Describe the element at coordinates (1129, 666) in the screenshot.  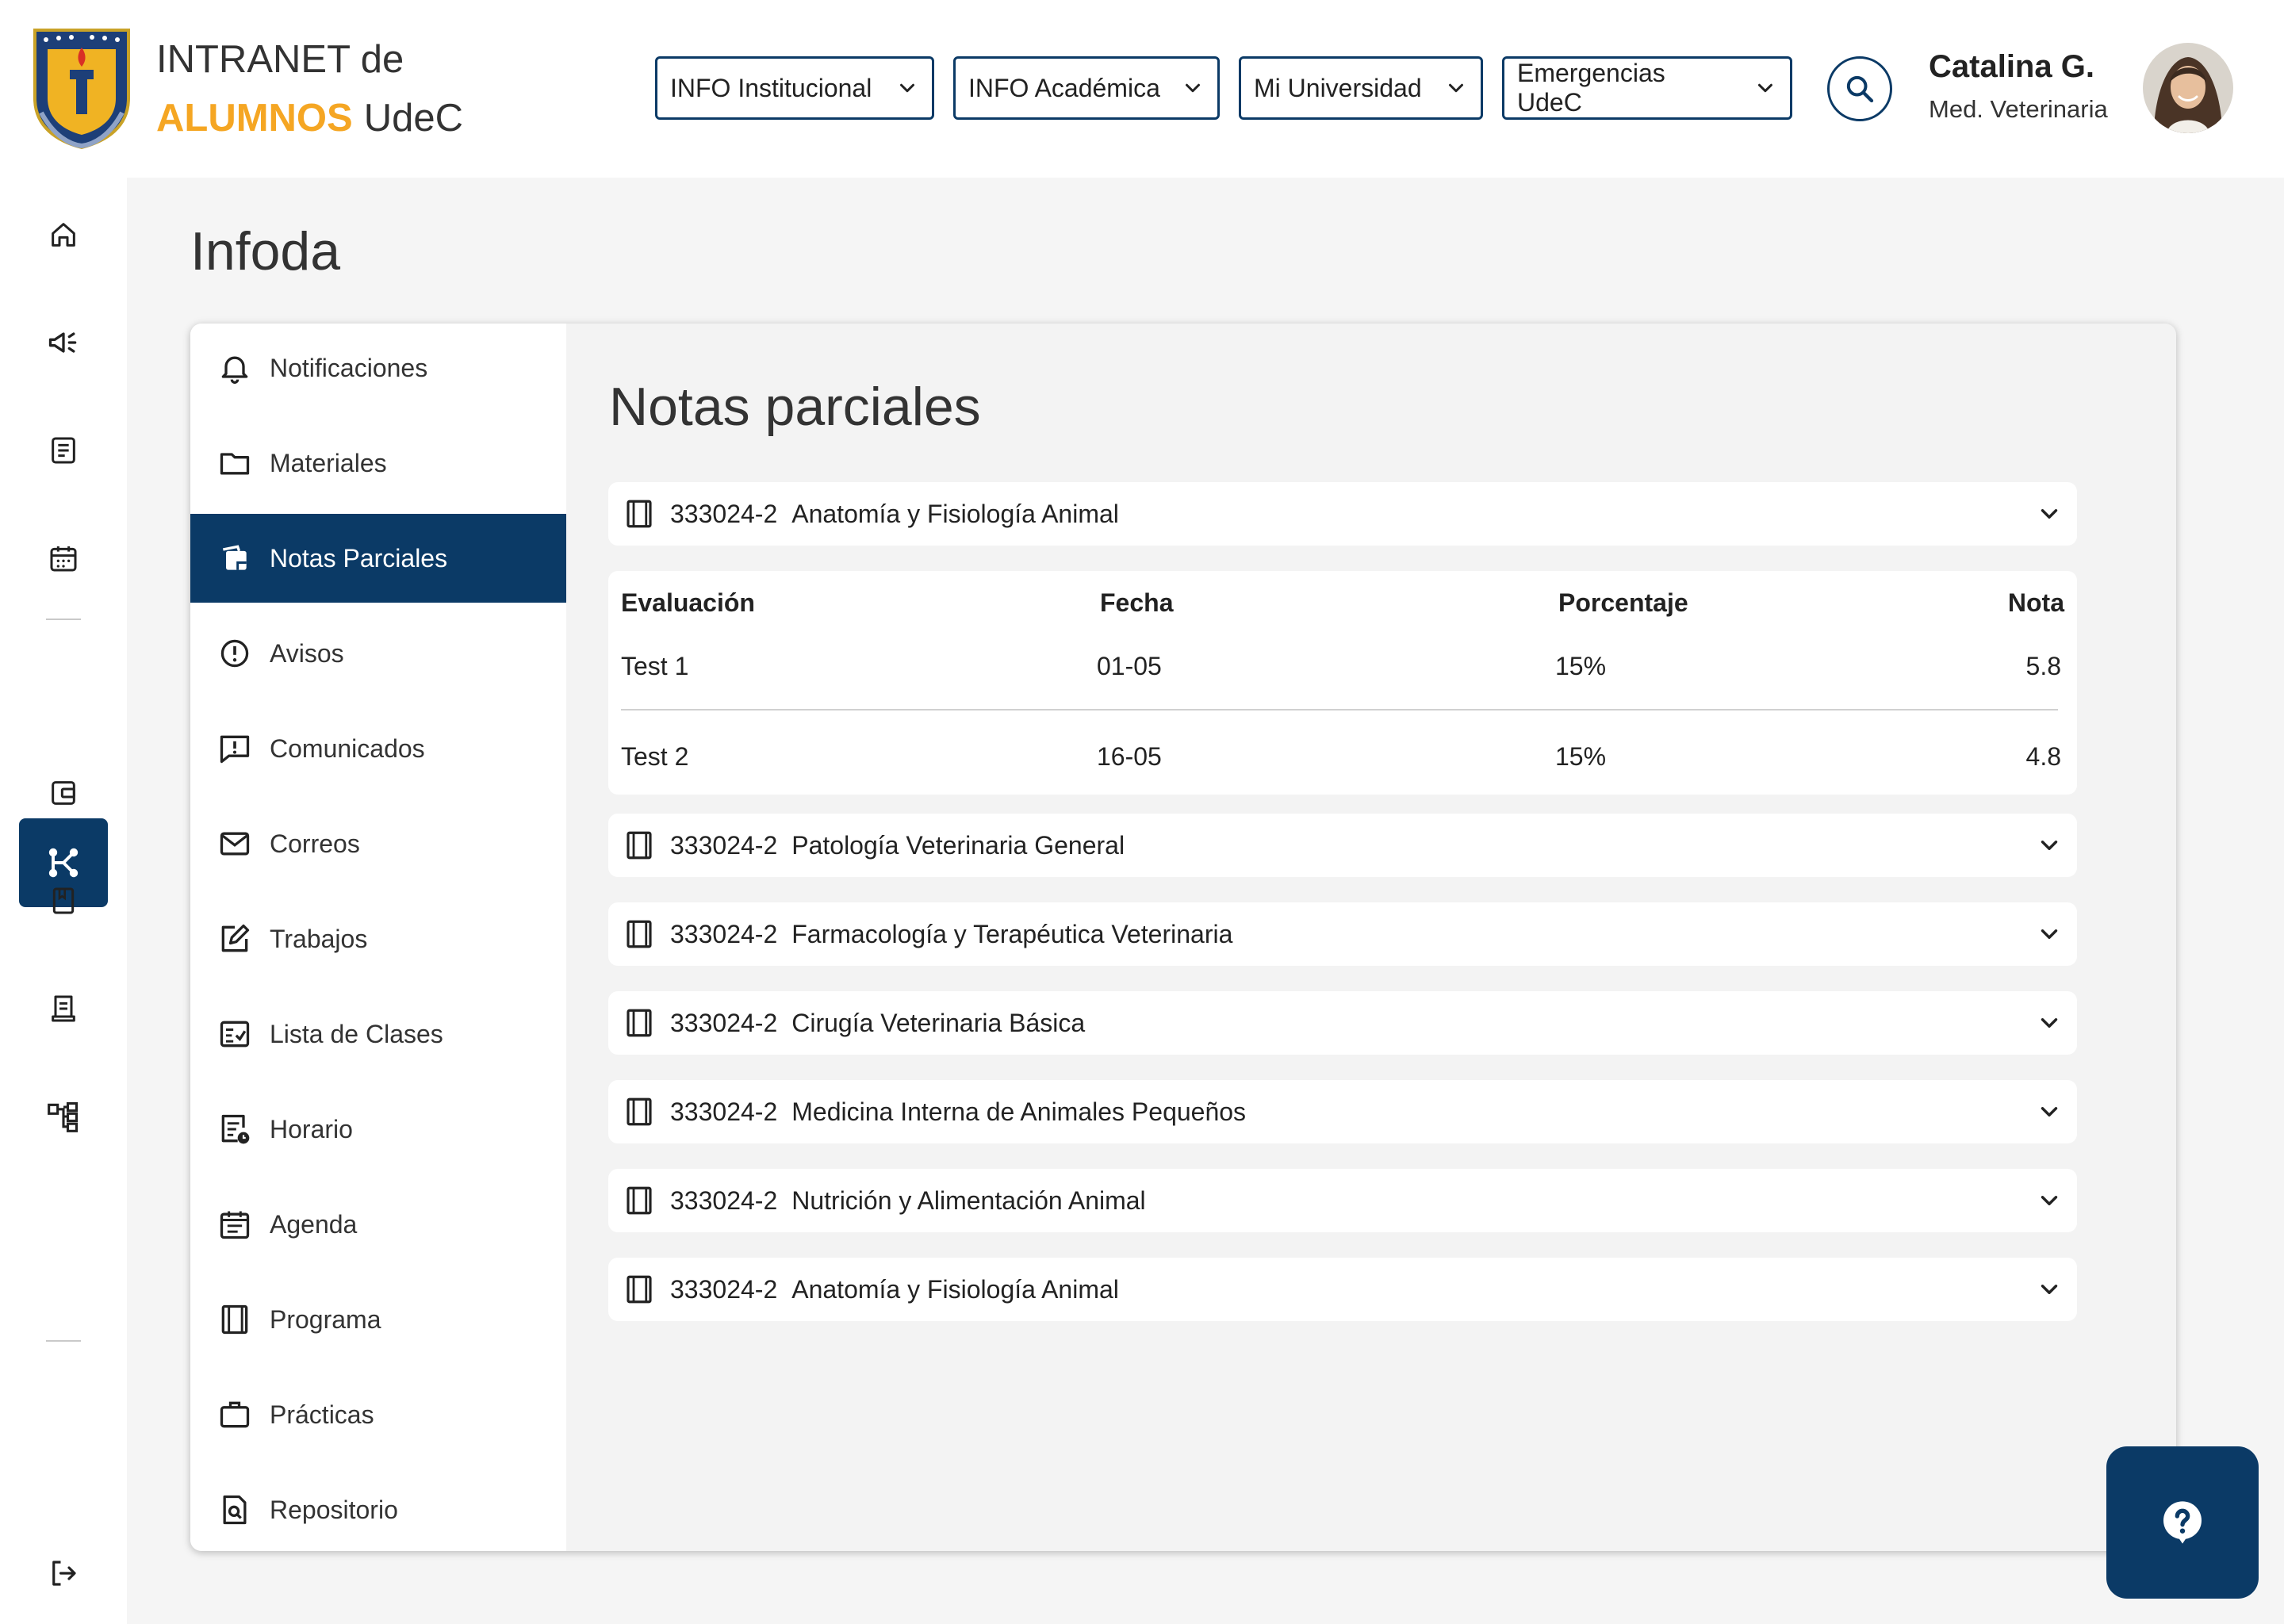
I see `grade-row-1-fecha: 01-05` at that location.